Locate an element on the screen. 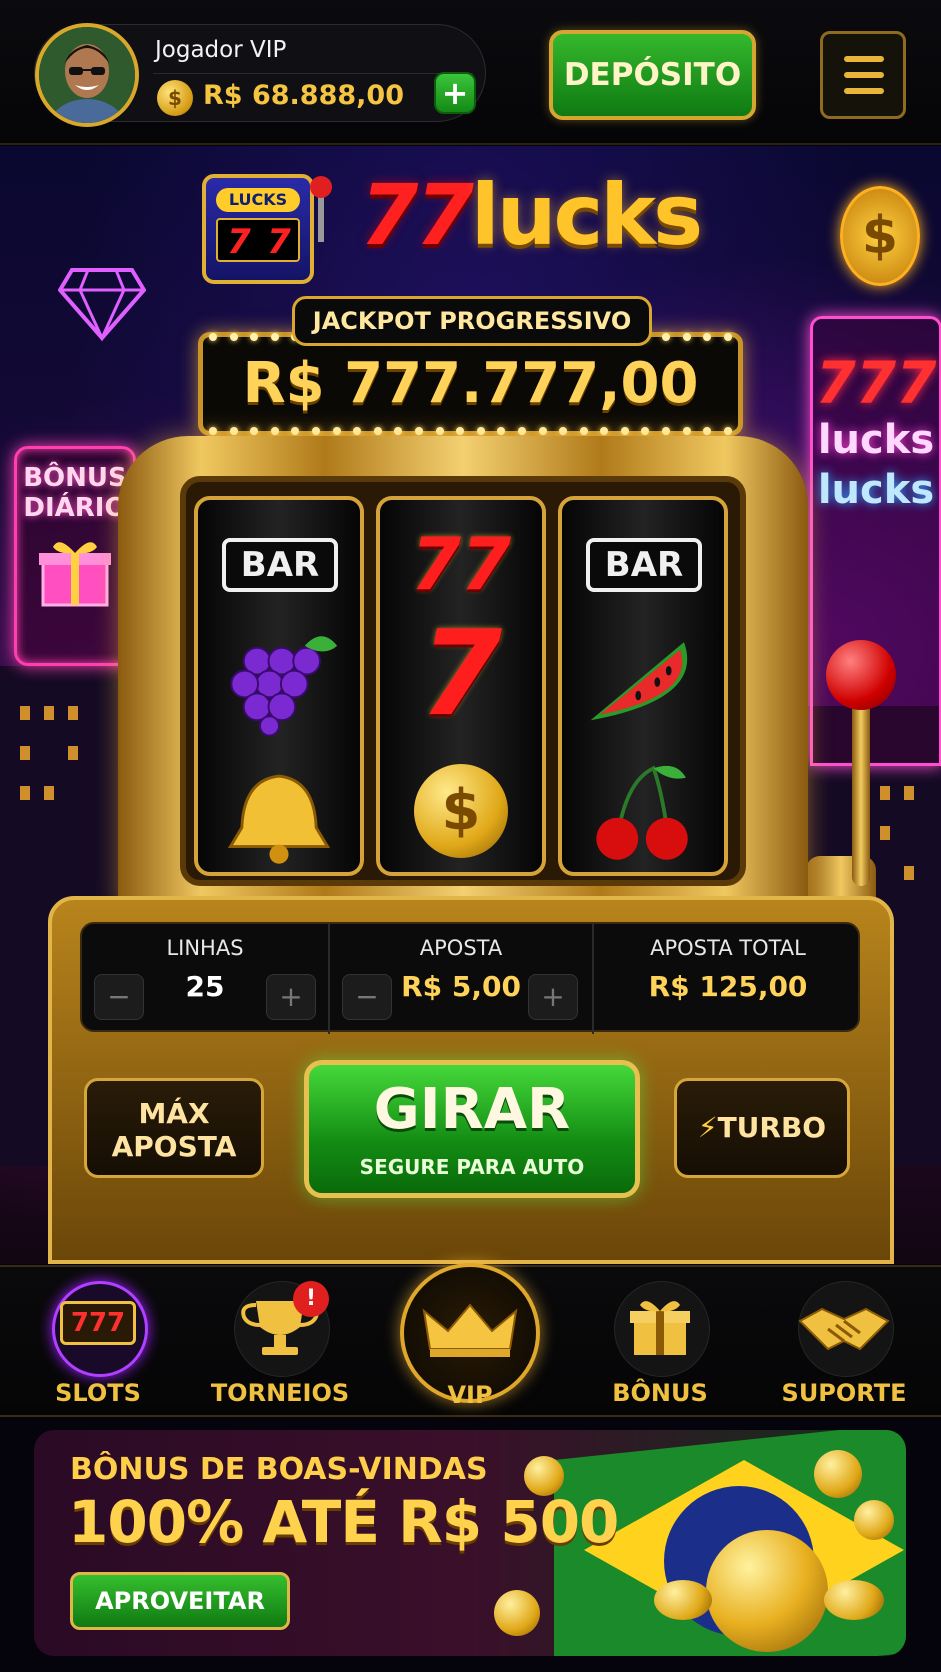 Image resolution: width=941 pixels, height=1672 pixels. nav-label: SLOTS is located at coordinates (98, 1393).